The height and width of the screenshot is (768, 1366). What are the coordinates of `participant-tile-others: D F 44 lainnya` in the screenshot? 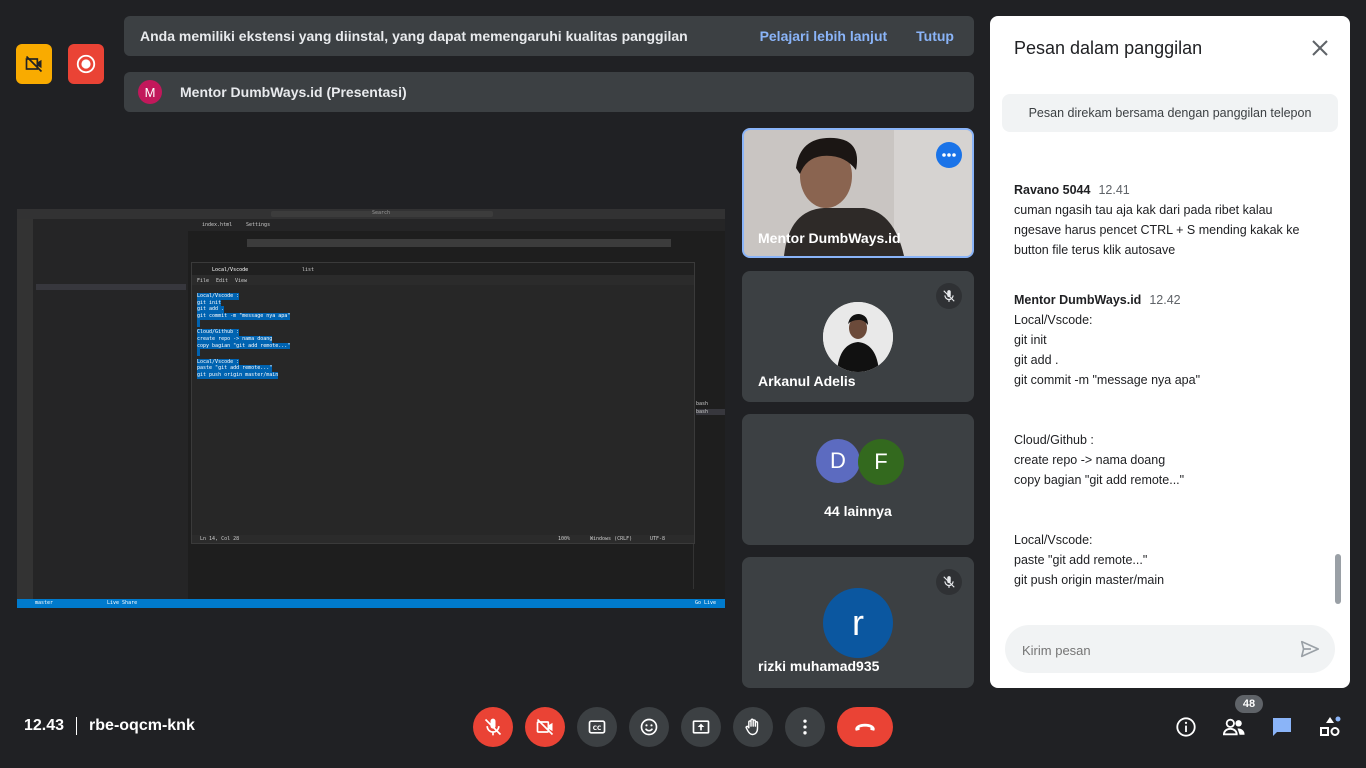 It's located at (858, 479).